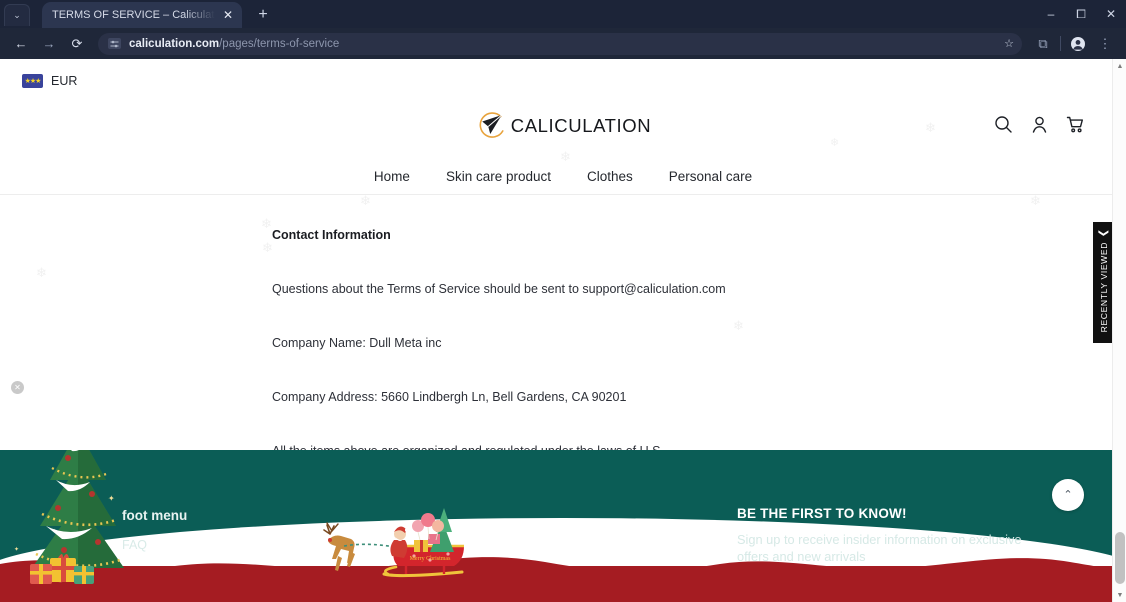 This screenshot has width=1126, height=602. I want to click on currency-label: EUR, so click(64, 81).